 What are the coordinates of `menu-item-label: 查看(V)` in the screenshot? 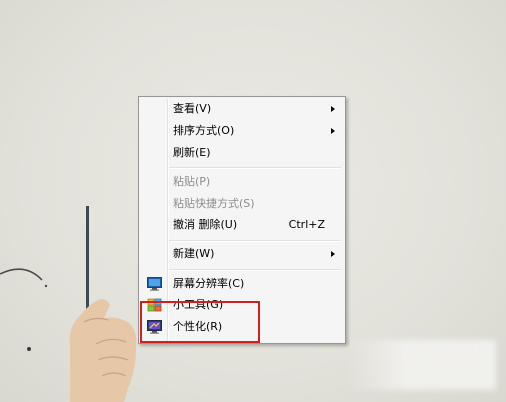 It's located at (192, 108).